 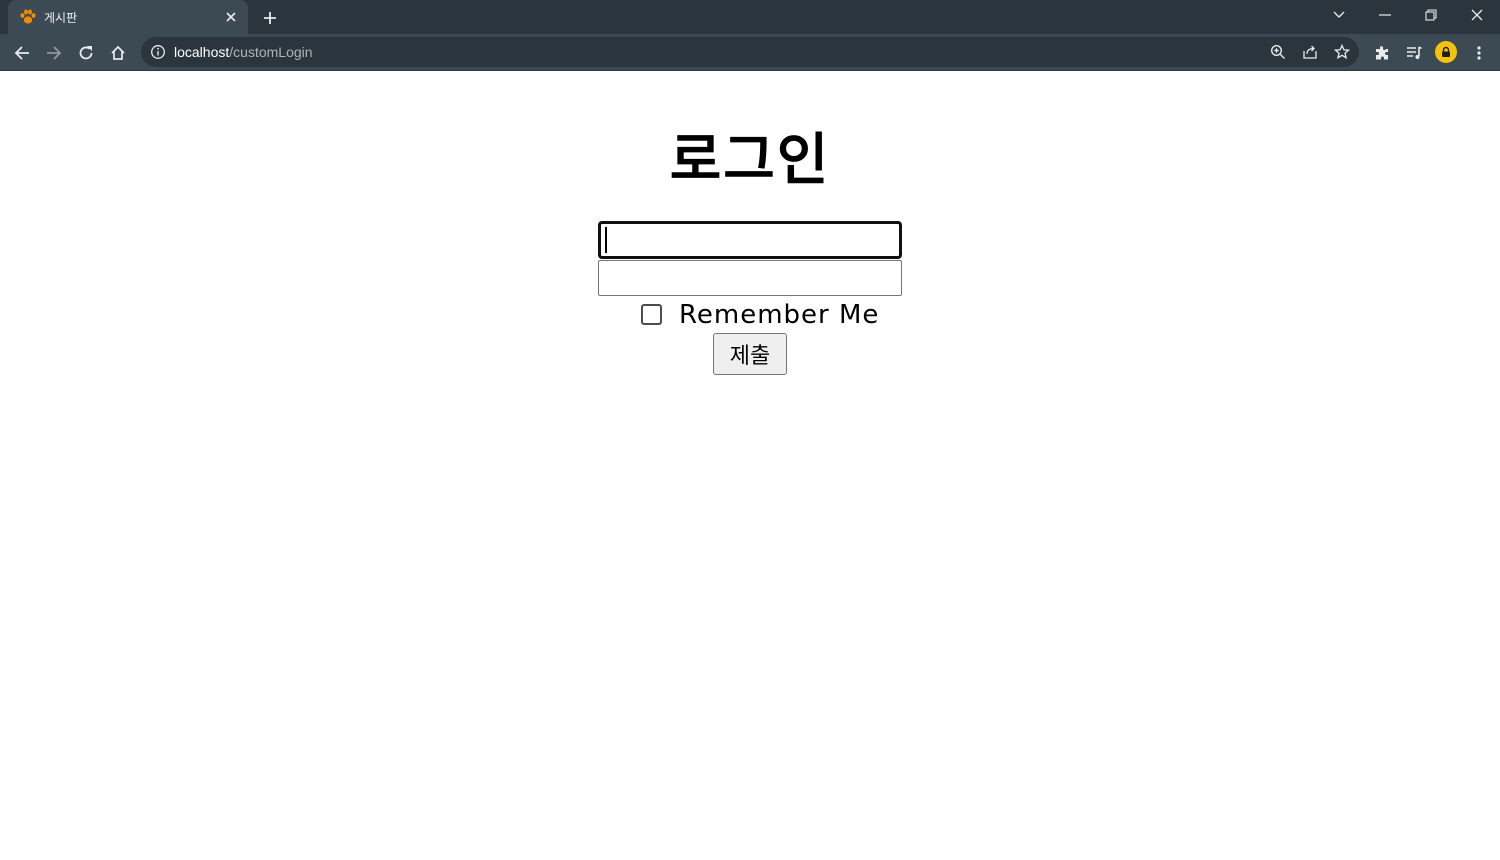 What do you see at coordinates (1310, 52) in the screenshot?
I see `share-icon` at bounding box center [1310, 52].